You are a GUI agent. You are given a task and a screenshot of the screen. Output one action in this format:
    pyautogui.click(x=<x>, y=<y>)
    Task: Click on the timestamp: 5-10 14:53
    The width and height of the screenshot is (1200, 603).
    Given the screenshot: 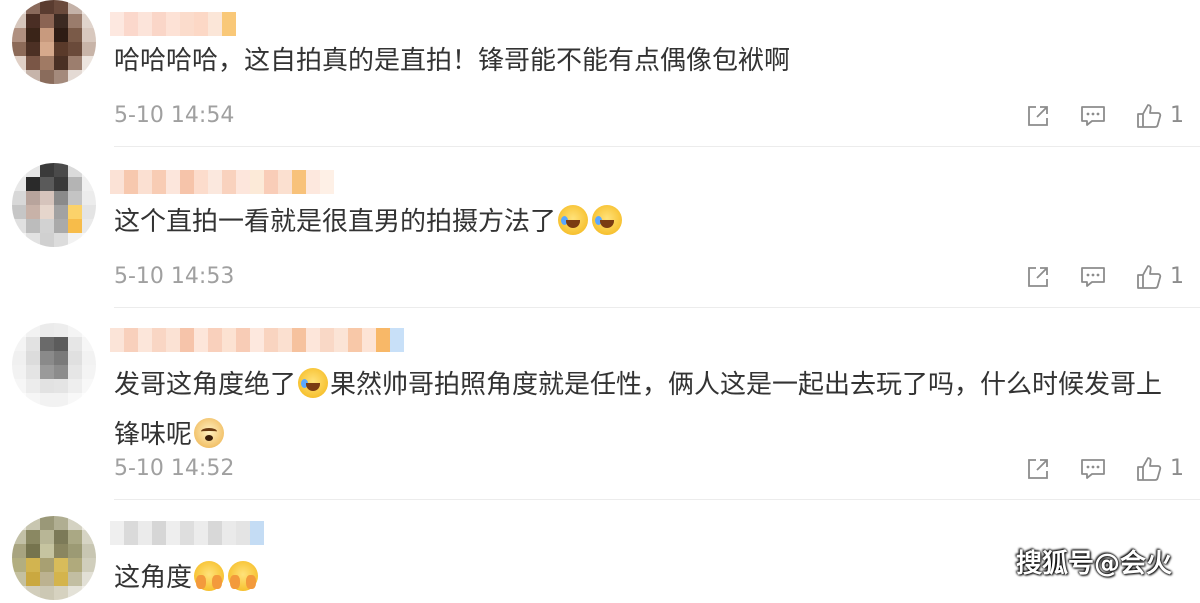 What is the action you would take?
    pyautogui.click(x=174, y=276)
    